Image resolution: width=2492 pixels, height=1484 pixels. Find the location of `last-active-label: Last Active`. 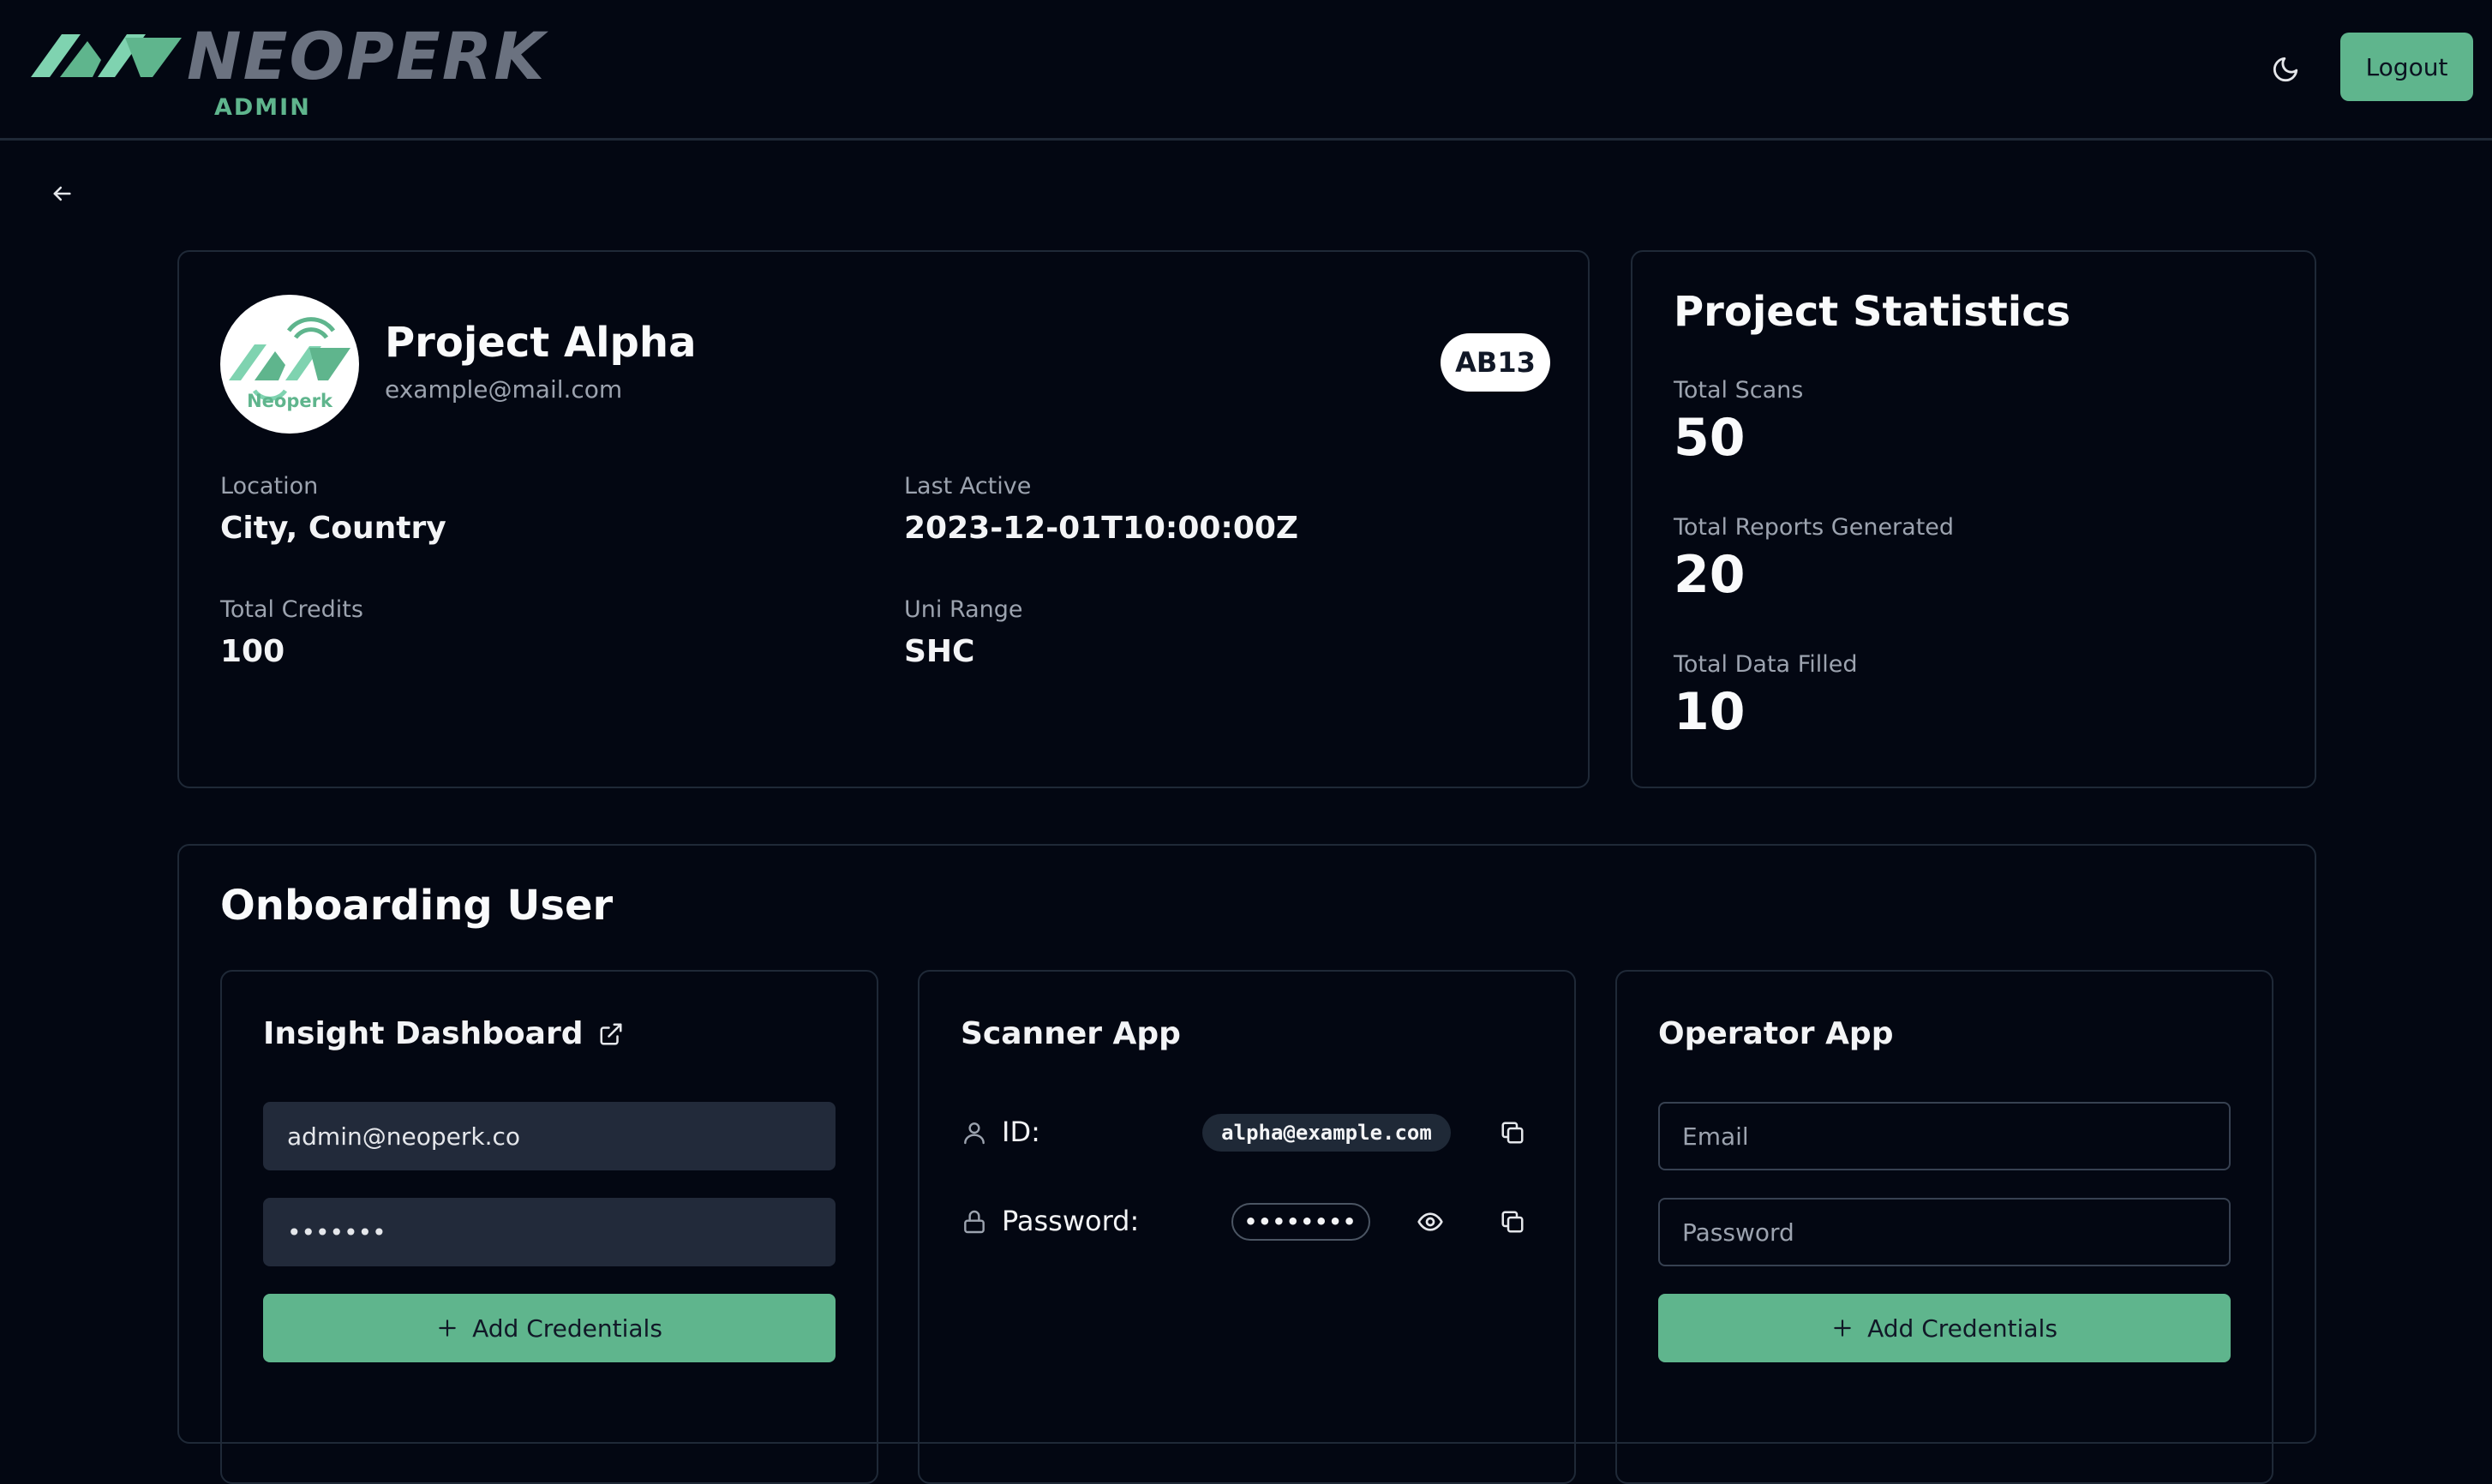

last-active-label: Last Active is located at coordinates (968, 486).